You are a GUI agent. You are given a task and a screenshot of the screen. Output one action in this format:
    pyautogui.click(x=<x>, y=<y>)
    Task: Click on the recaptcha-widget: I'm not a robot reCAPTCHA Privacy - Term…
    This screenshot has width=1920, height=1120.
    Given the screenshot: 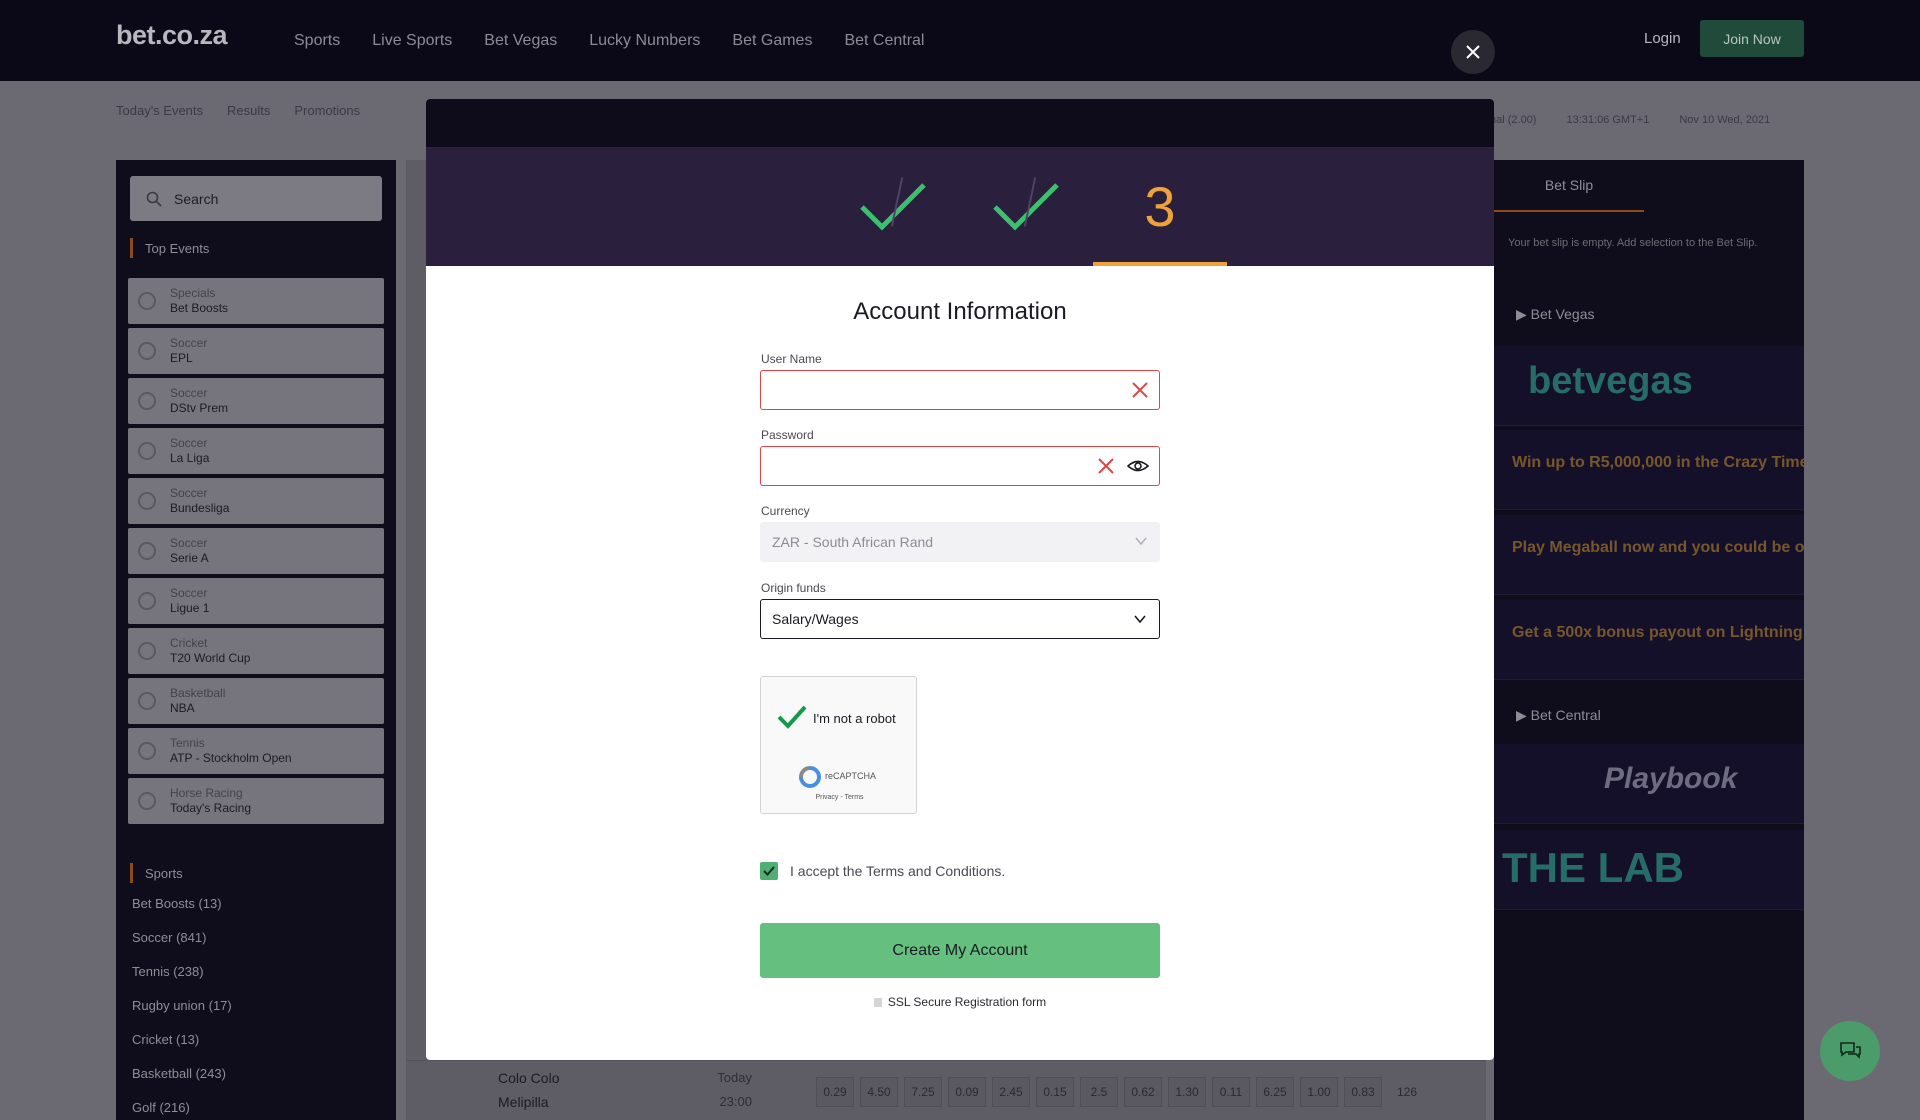 What is the action you would take?
    pyautogui.click(x=838, y=745)
    